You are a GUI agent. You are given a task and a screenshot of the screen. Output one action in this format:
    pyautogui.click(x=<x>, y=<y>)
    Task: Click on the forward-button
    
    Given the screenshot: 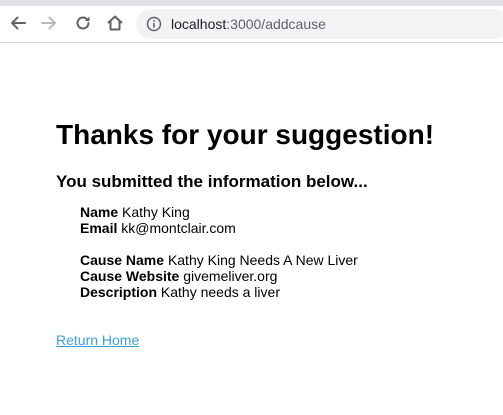 What is the action you would take?
    pyautogui.click(x=49, y=23)
    